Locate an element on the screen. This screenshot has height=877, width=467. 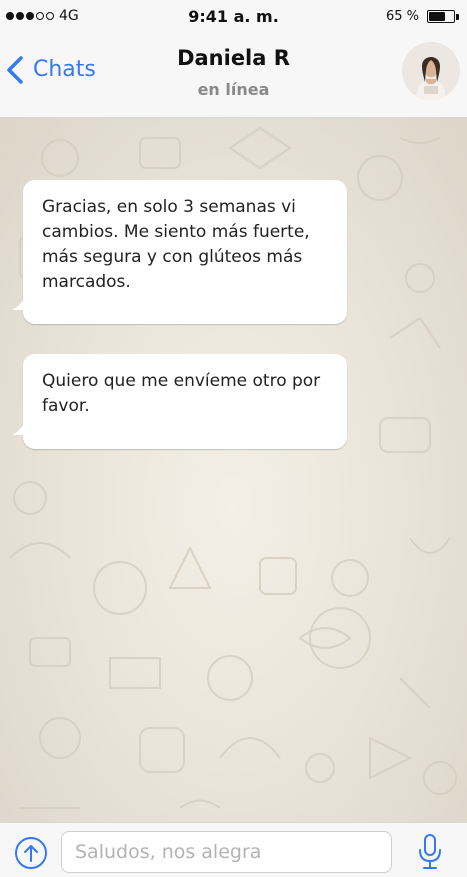
battery-tip is located at coordinates (457, 16).